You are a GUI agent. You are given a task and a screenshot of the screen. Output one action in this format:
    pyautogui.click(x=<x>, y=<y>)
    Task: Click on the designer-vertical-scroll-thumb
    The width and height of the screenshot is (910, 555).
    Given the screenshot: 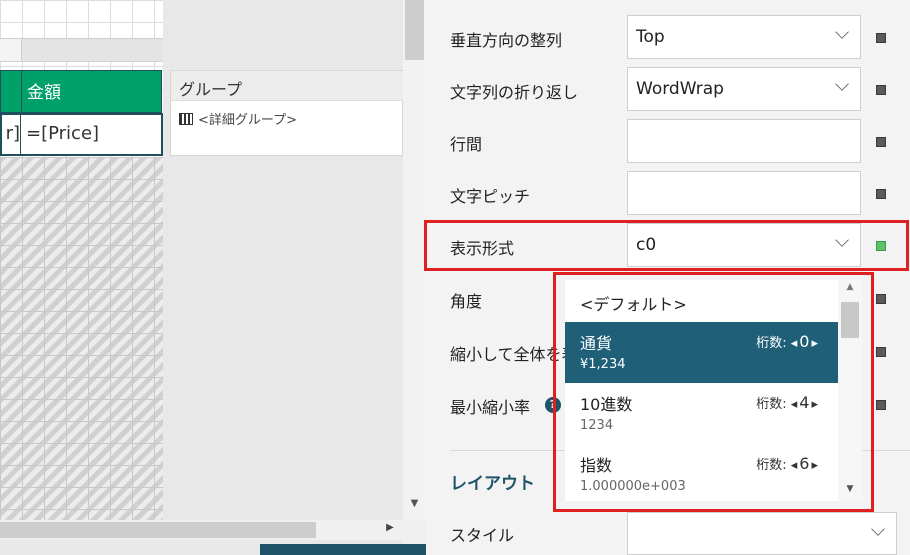 What is the action you would take?
    pyautogui.click(x=414, y=30)
    